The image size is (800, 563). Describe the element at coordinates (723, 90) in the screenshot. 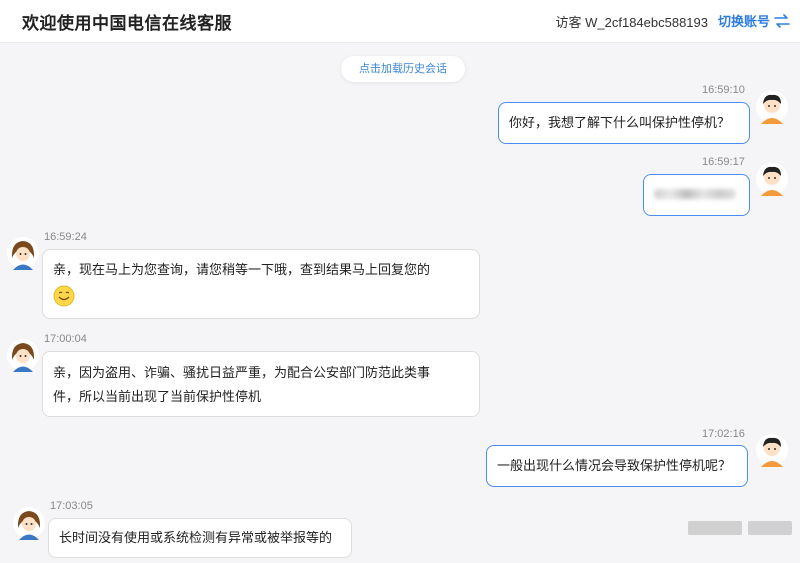

I see `message-timestamp: 16:59:10` at that location.